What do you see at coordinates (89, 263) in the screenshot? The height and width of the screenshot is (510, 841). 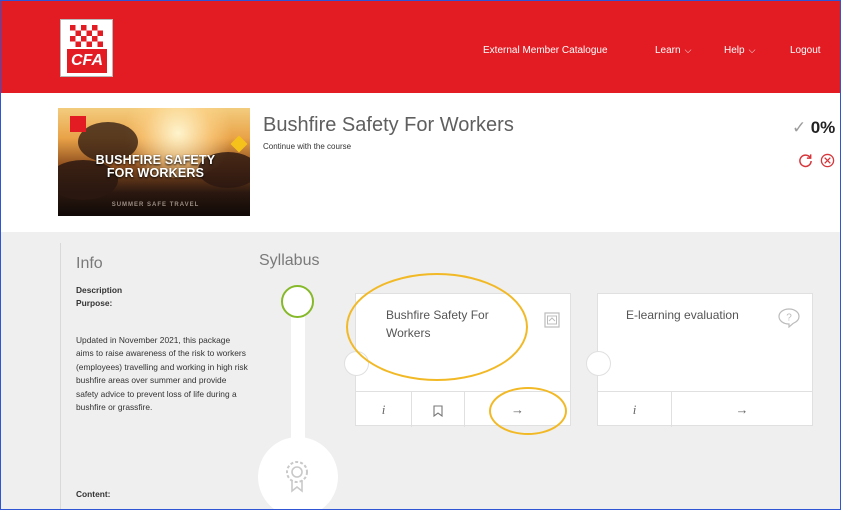 I see `info-heading: Info` at bounding box center [89, 263].